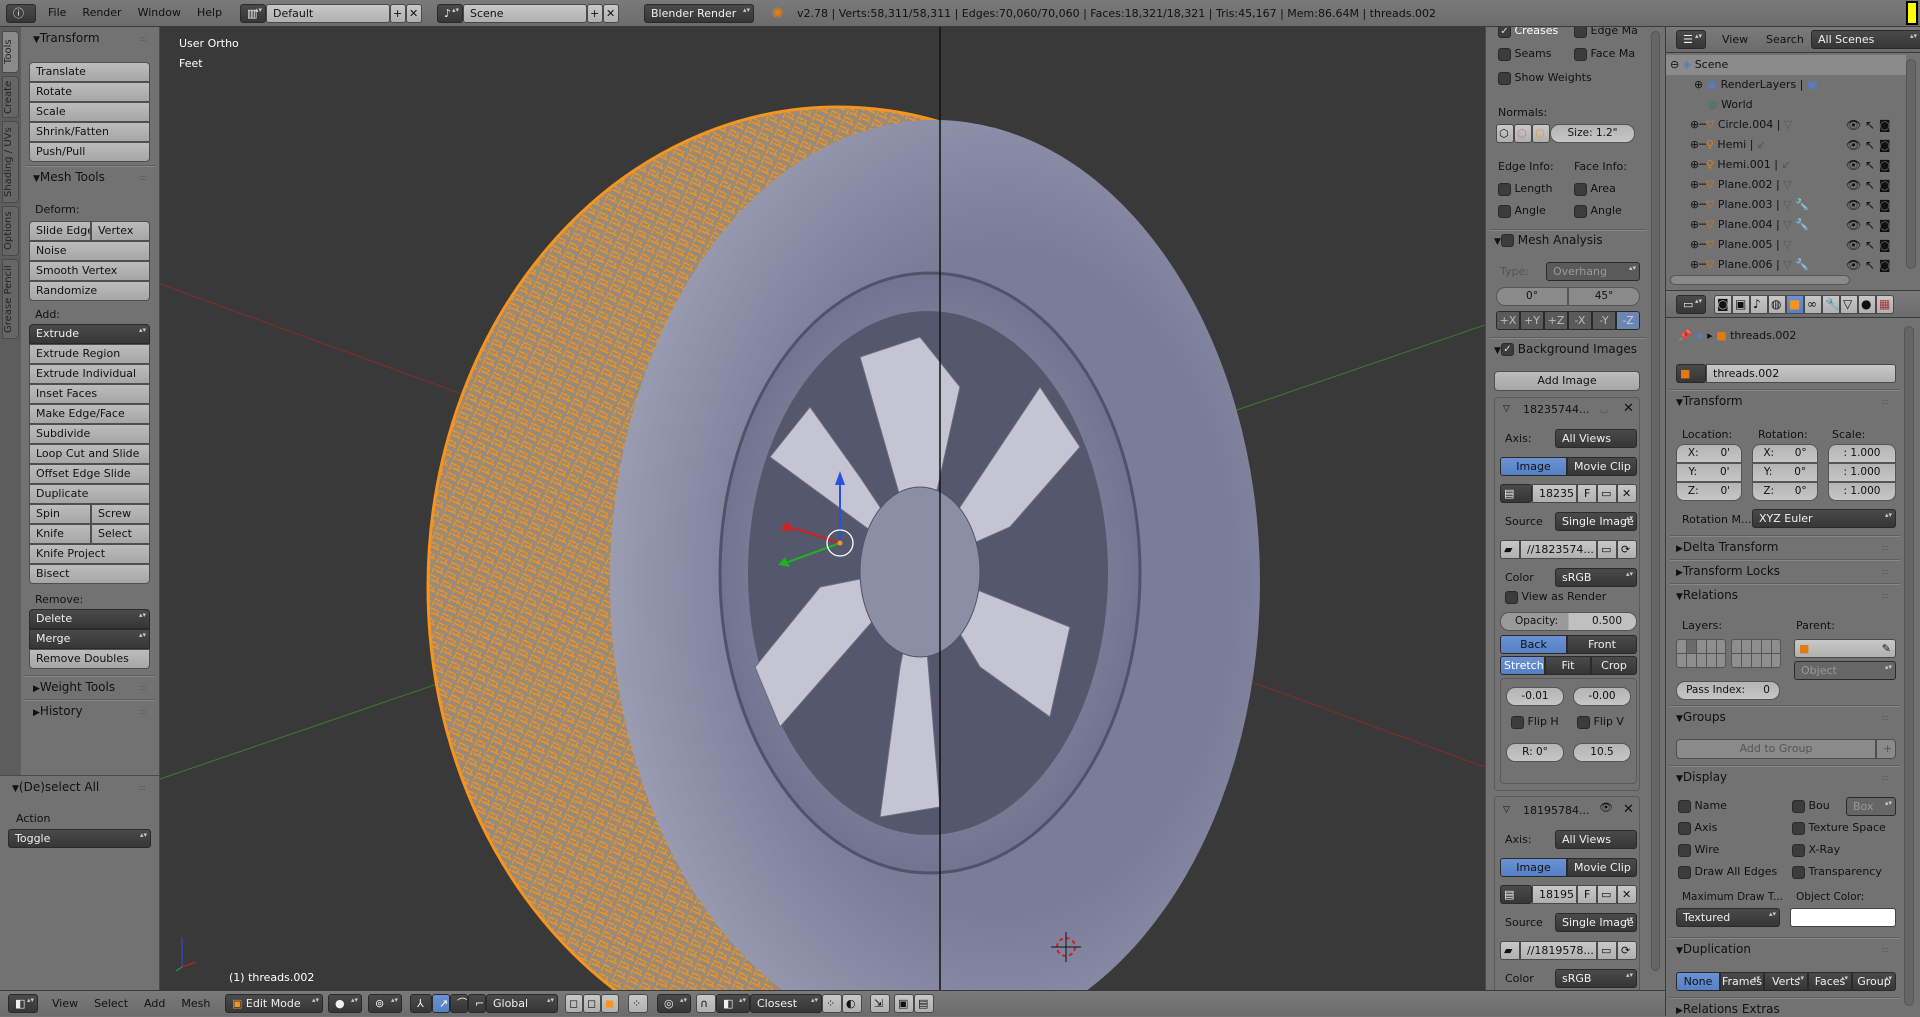 The image size is (1920, 1017). I want to click on object-tab: ■, so click(1795, 304).